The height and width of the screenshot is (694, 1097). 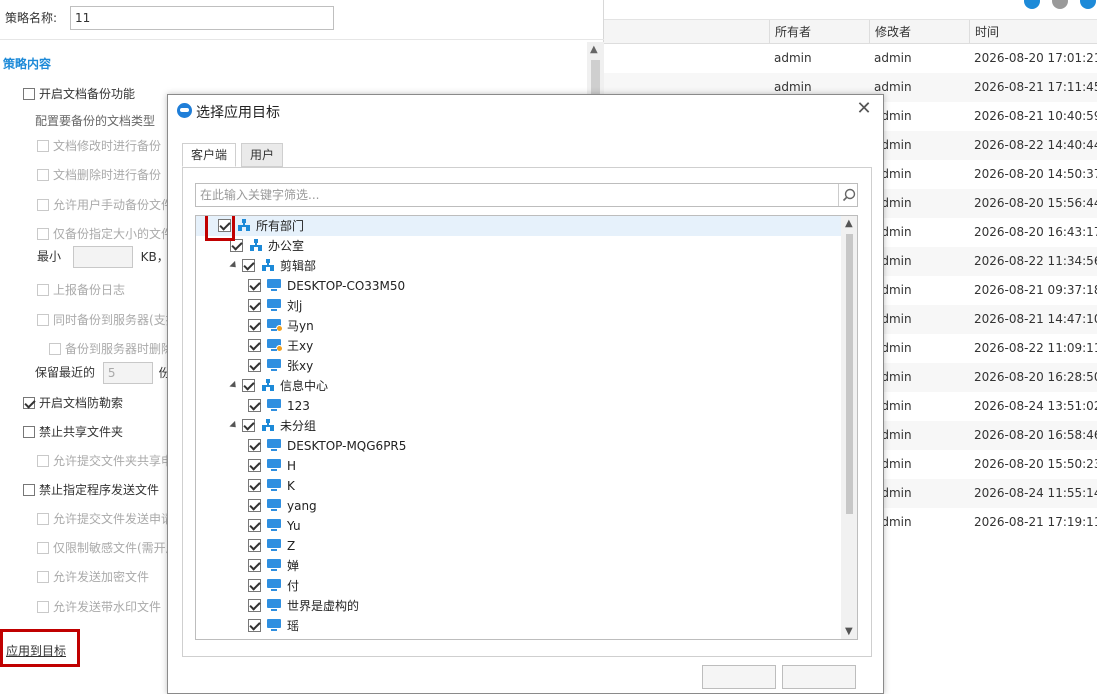 What do you see at coordinates (99, 606) in the screenshot?
I see `send-watermark-option: 允许发送带水印文件` at bounding box center [99, 606].